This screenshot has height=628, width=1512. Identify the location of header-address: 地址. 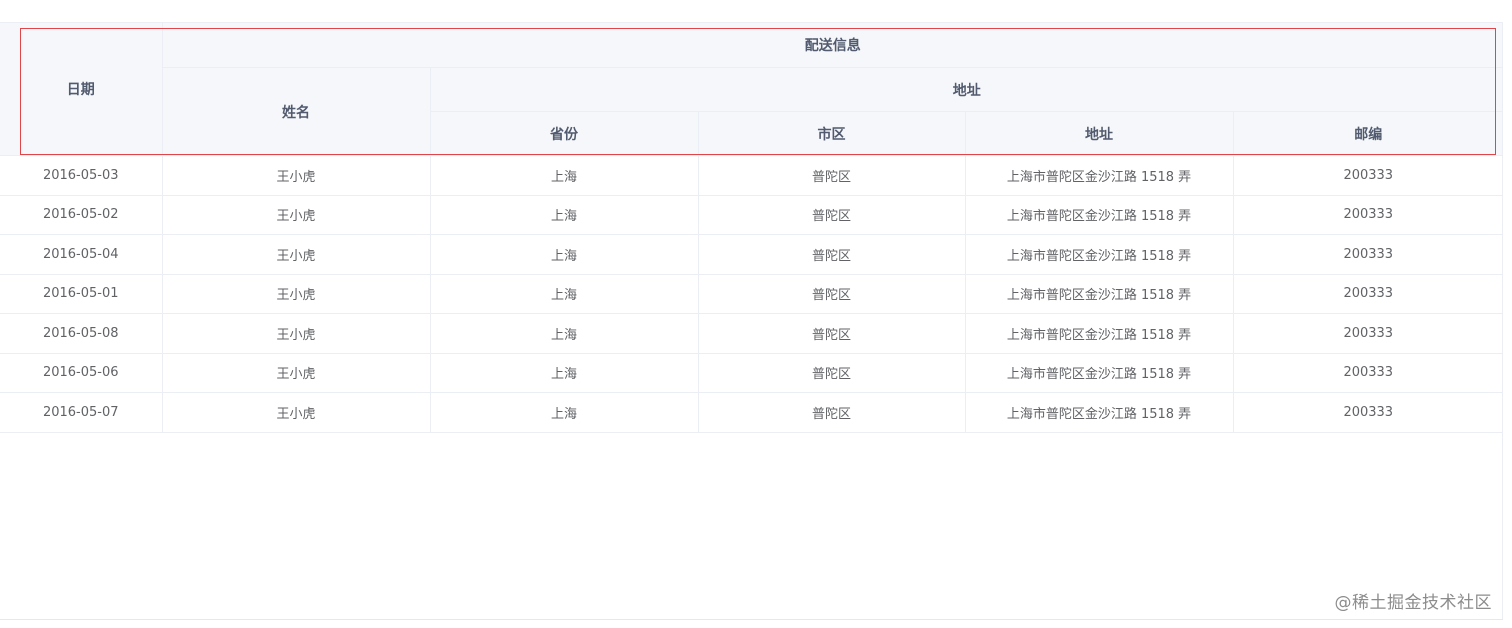
(1099, 133).